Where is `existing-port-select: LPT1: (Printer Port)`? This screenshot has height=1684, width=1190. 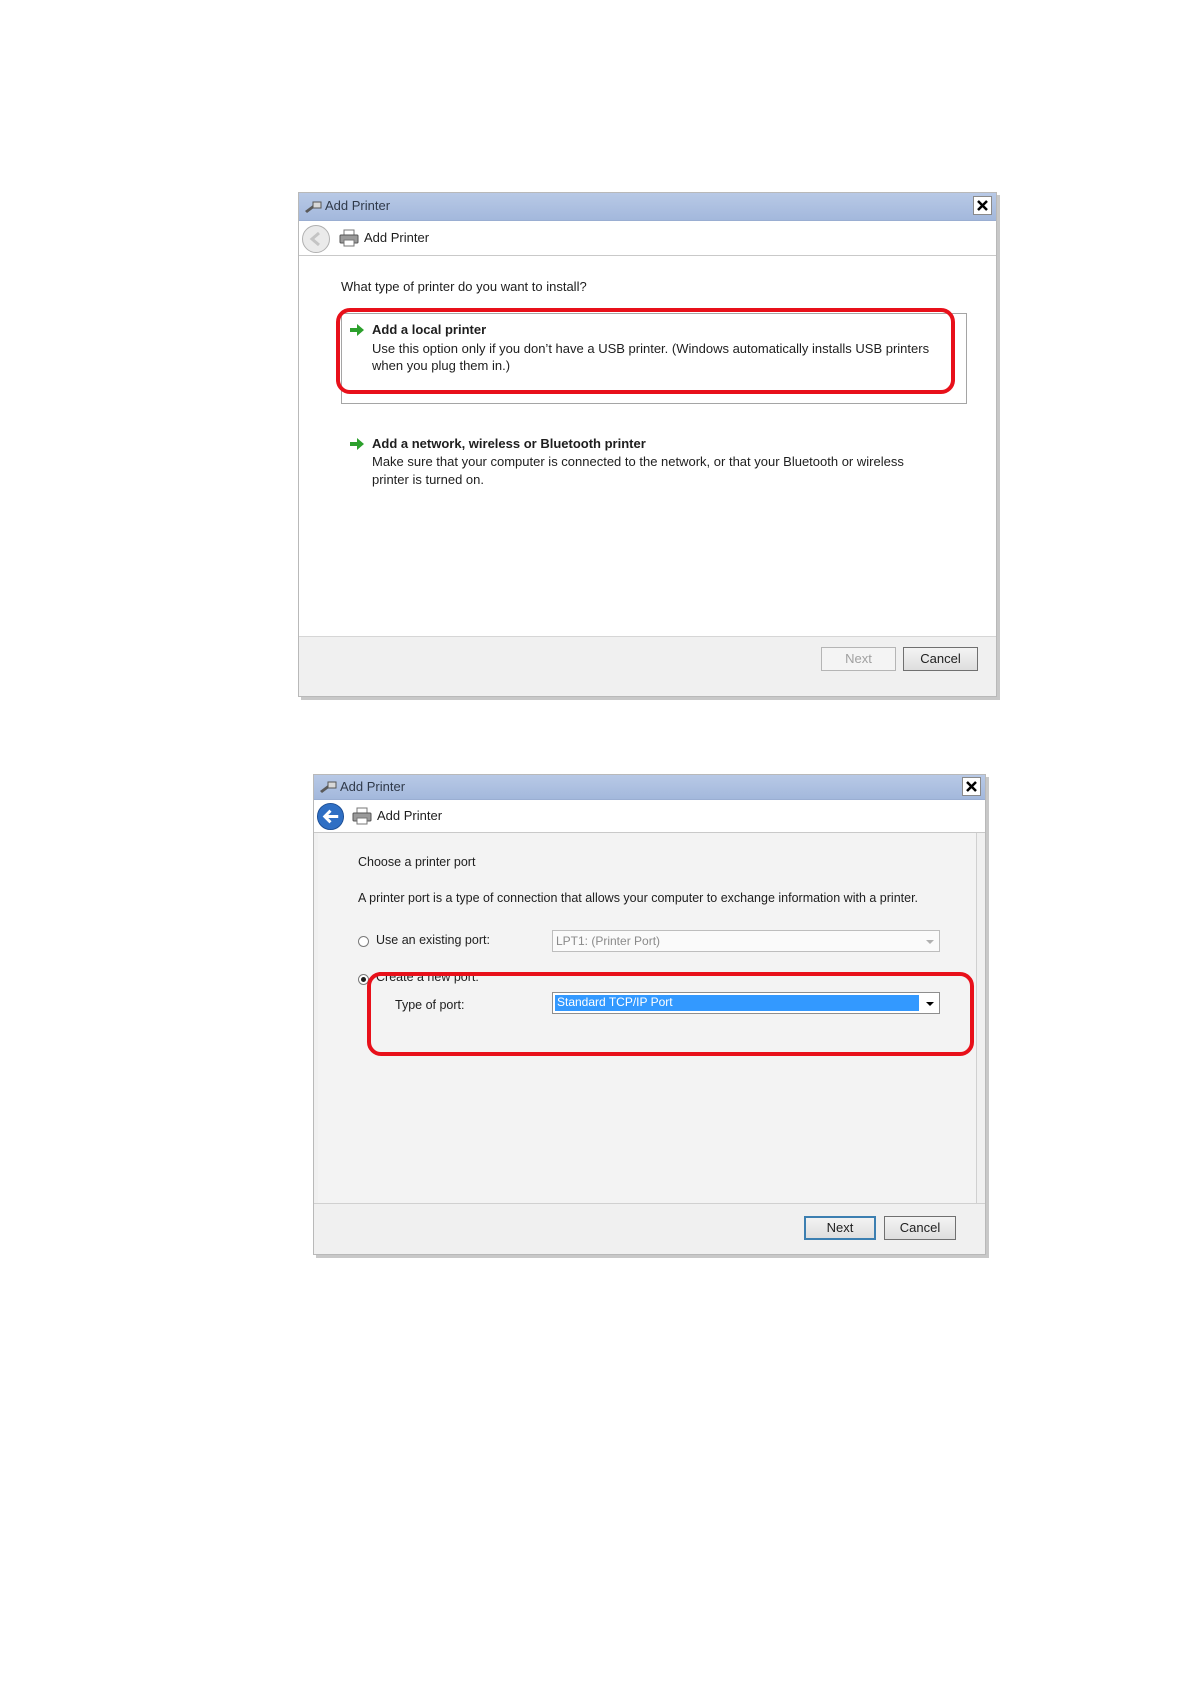 existing-port-select: LPT1: (Printer Port) is located at coordinates (746, 941).